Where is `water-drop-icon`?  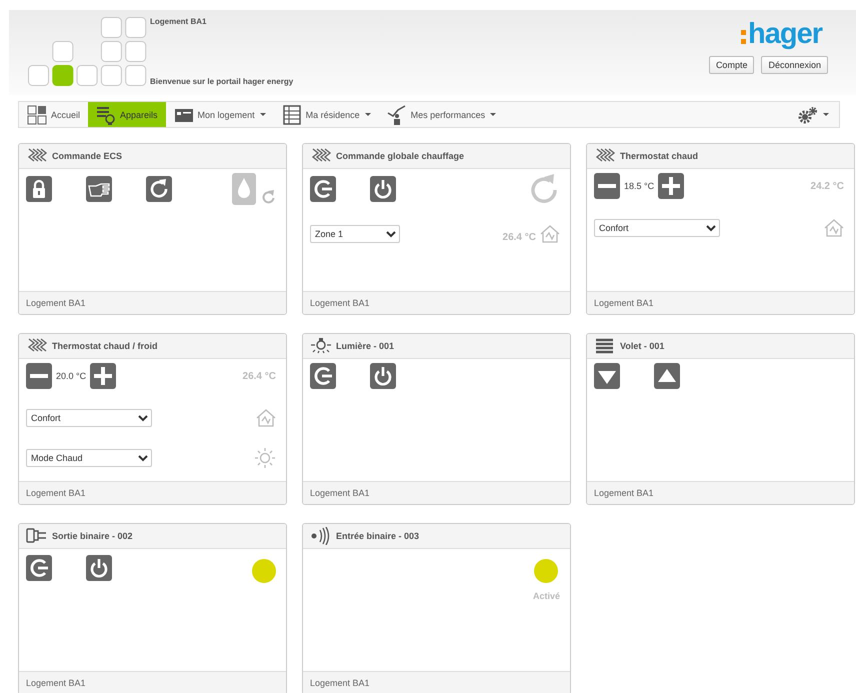 water-drop-icon is located at coordinates (244, 189).